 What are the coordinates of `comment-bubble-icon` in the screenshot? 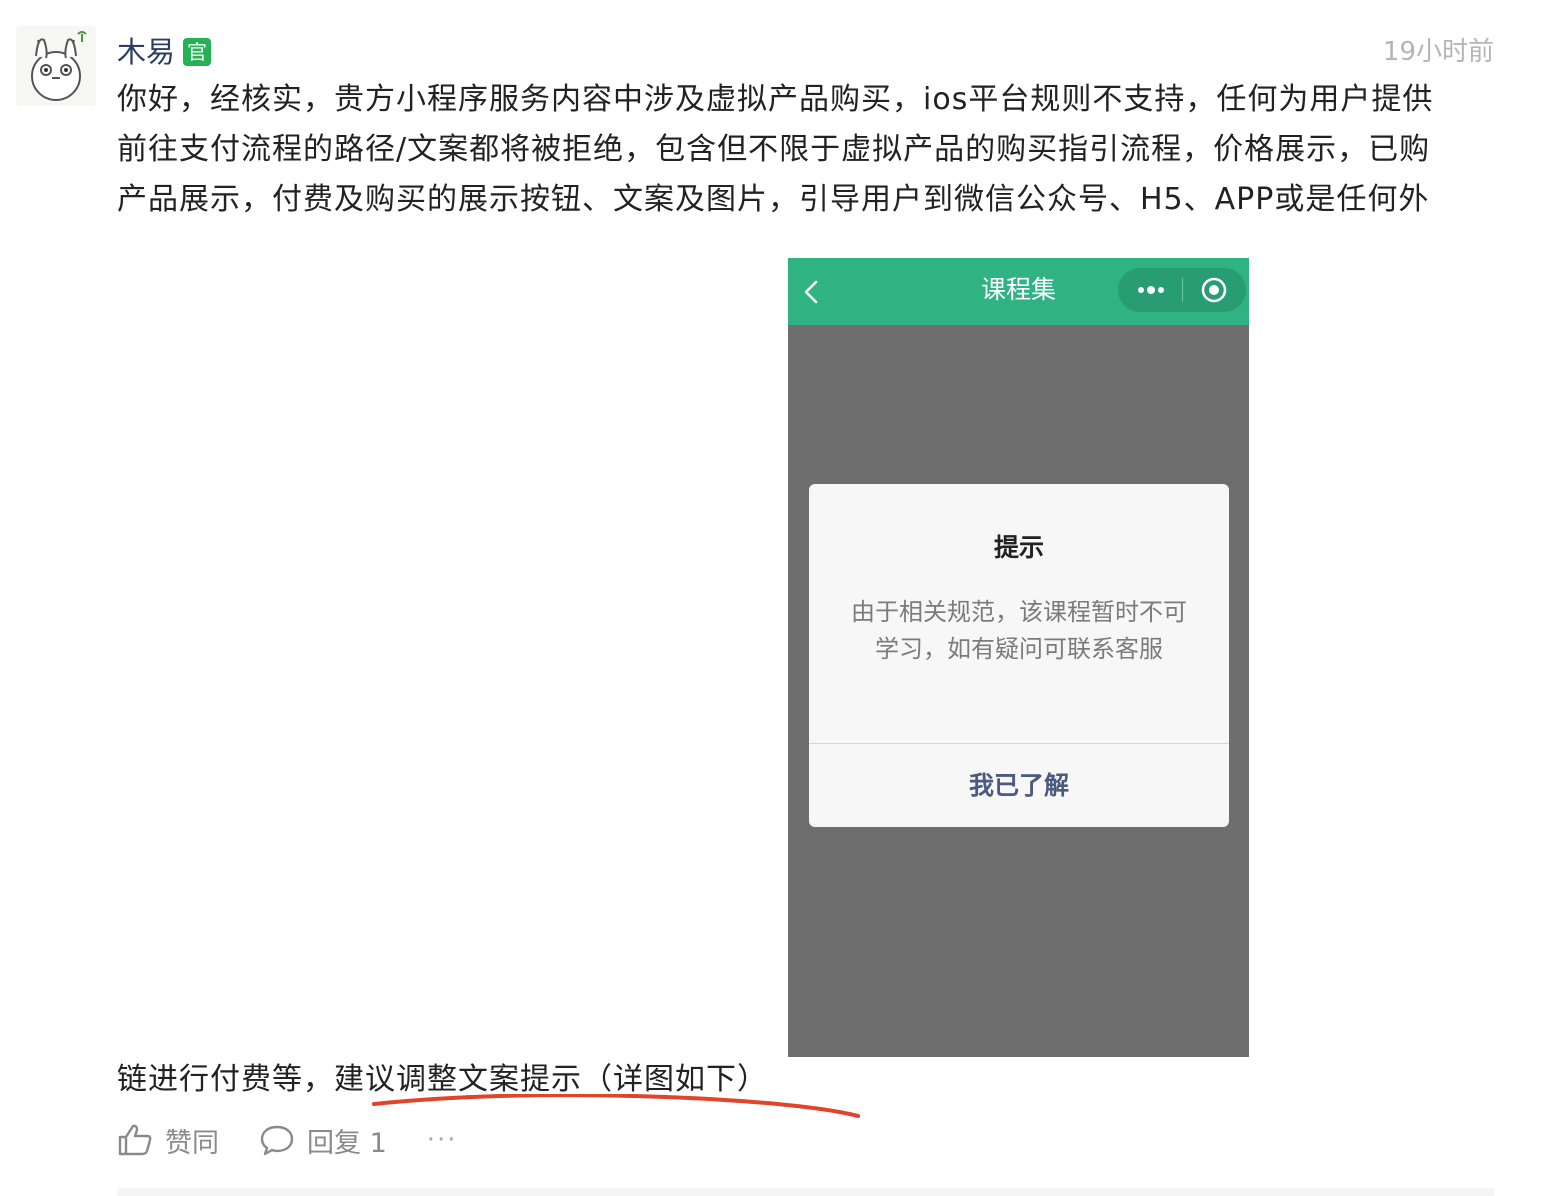 It's located at (277, 1140).